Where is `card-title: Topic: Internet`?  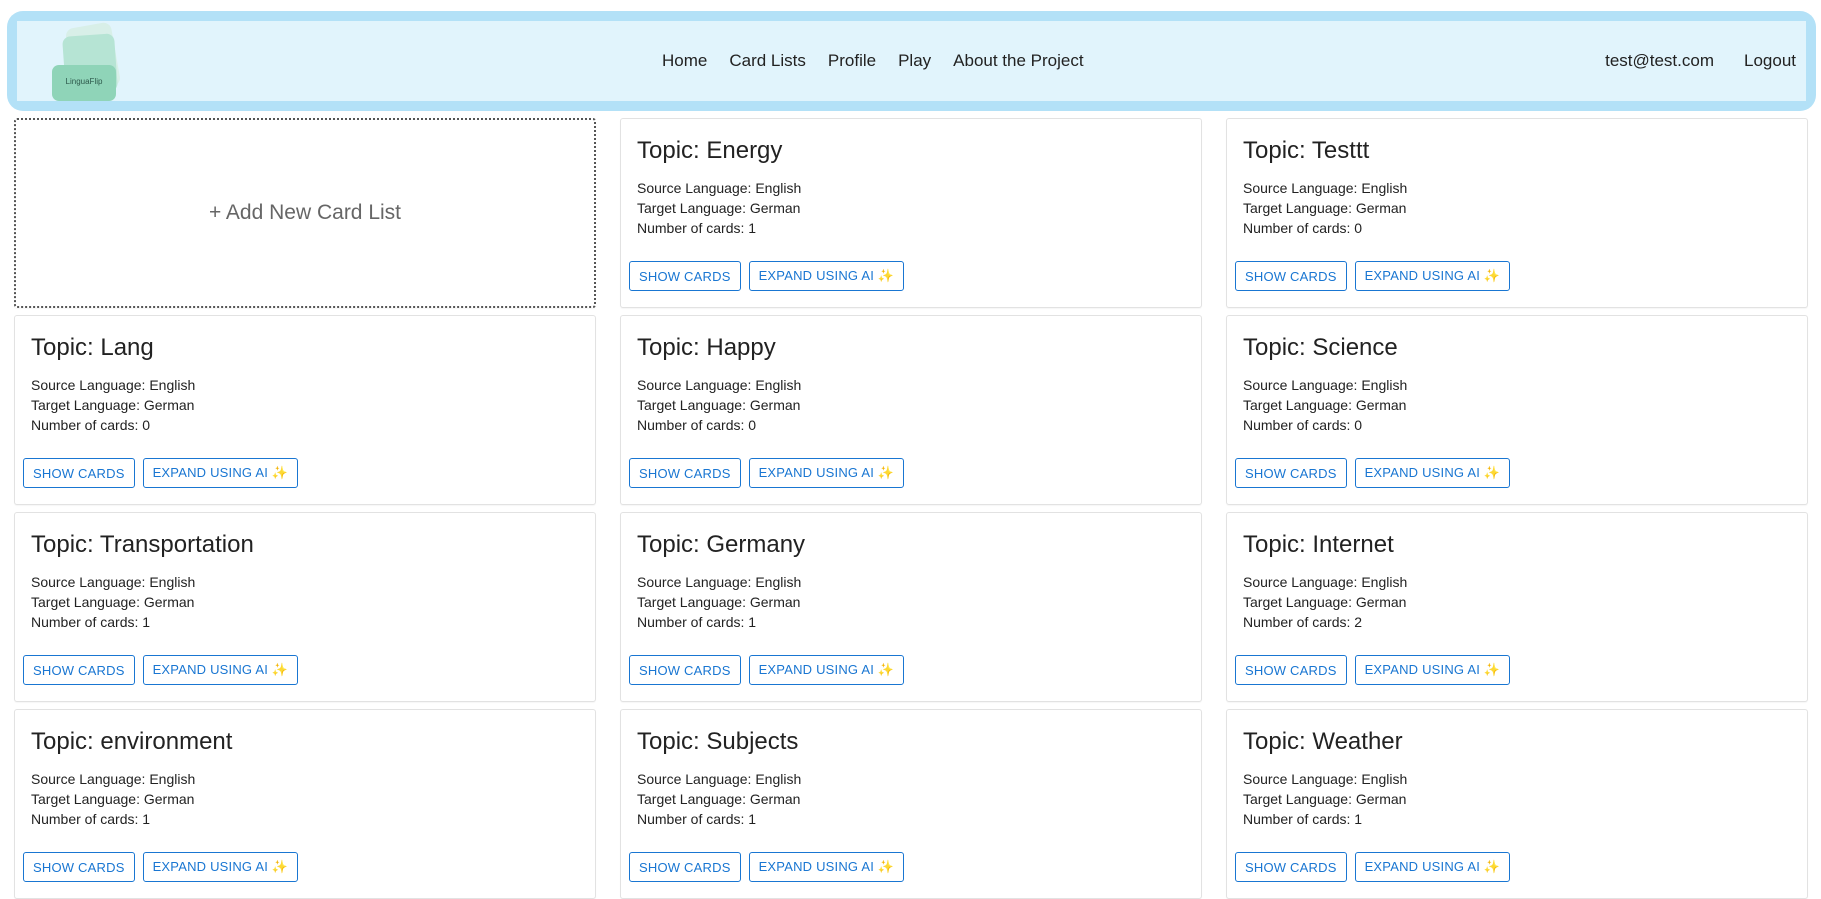
card-title: Topic: Internet is located at coordinates (1318, 544).